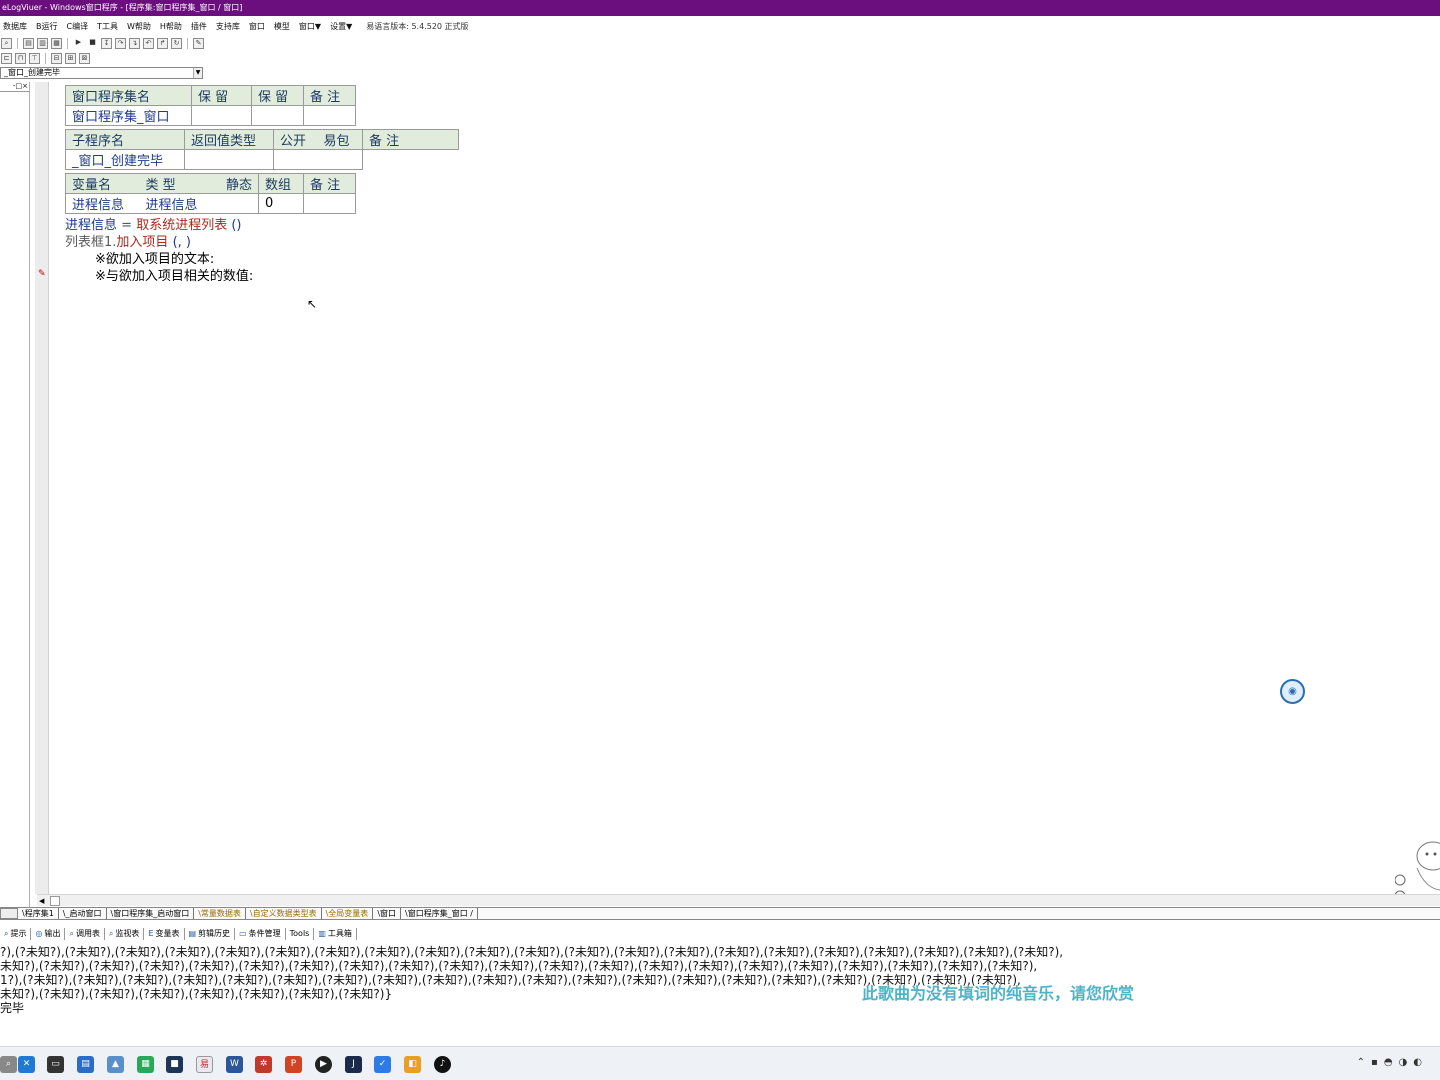 This screenshot has width=1440, height=1080. What do you see at coordinates (109, 26) in the screenshot?
I see `menu-item-tools: T工具` at bounding box center [109, 26].